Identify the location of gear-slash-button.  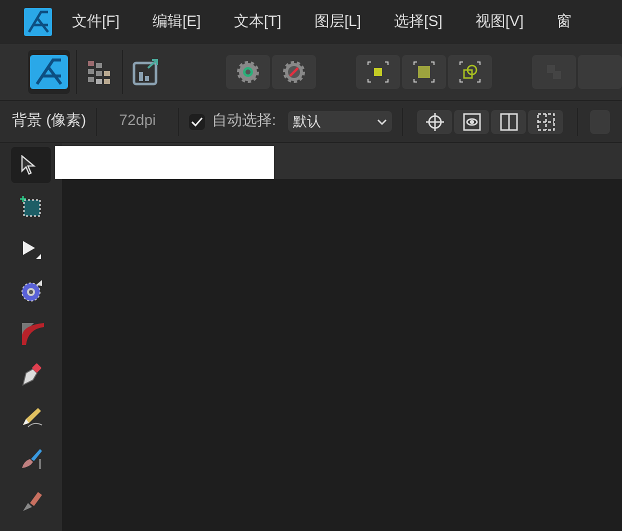
(294, 72).